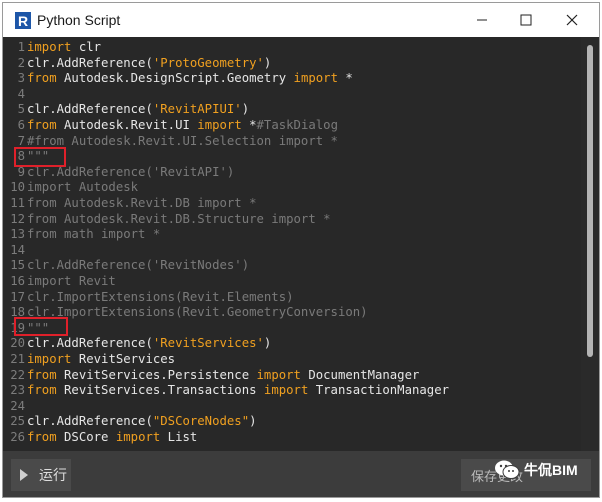 Image resolution: width=602 pixels, height=502 pixels. I want to click on line-number: 10, so click(17, 187).